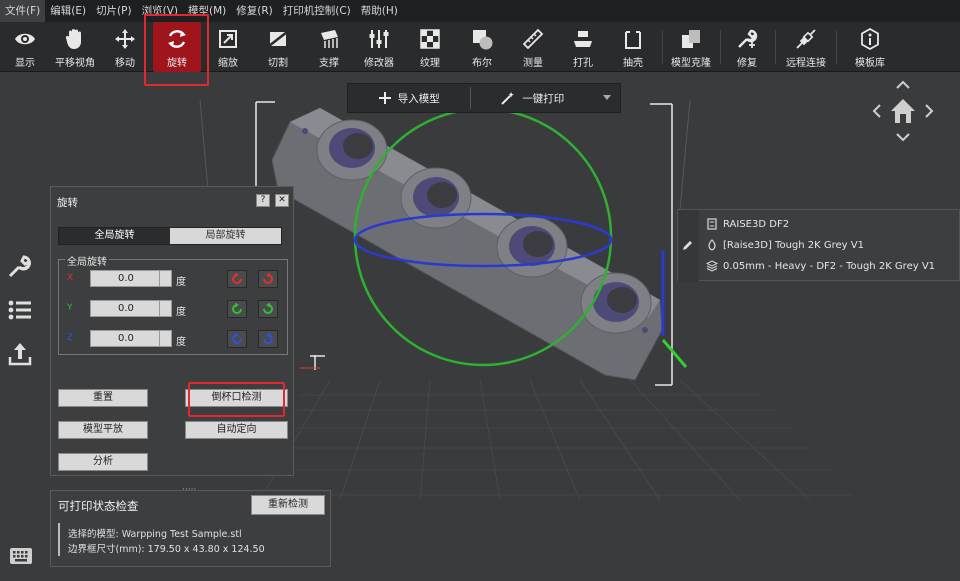  What do you see at coordinates (131, 338) in the screenshot?
I see `z-rotation-input: 0.0` at bounding box center [131, 338].